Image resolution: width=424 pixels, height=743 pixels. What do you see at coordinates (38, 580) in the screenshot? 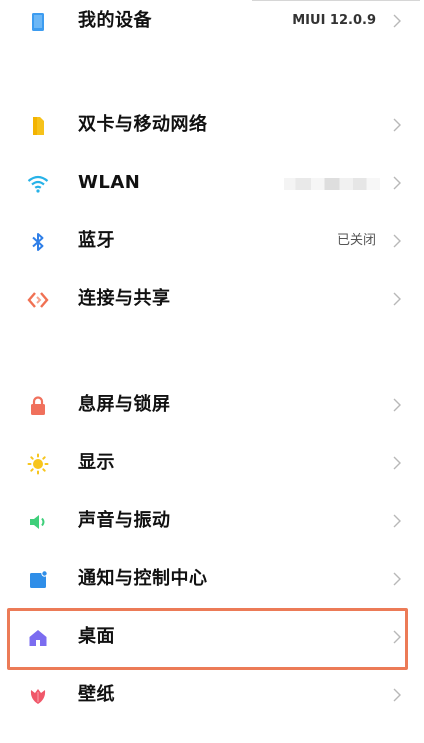
I see `notification-icon` at bounding box center [38, 580].